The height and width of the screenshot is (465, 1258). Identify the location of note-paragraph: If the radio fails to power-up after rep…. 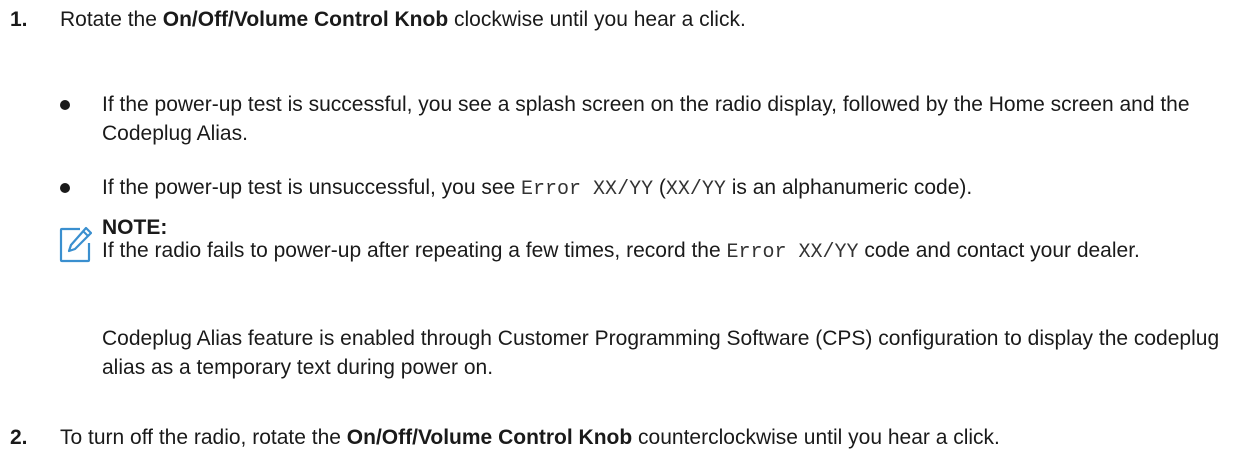
(662, 251).